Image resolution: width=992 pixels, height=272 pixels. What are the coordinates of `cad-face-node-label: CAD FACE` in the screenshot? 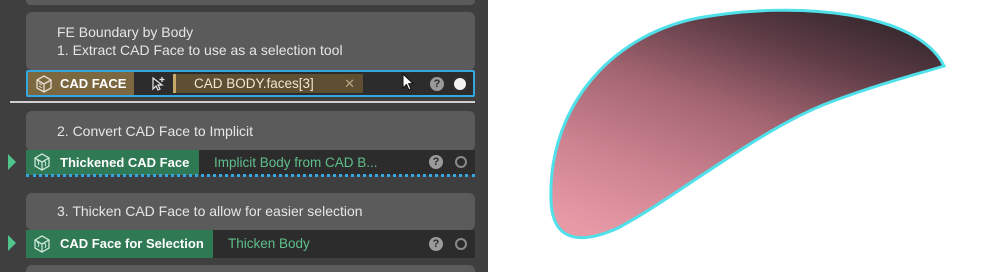 It's located at (93, 83).